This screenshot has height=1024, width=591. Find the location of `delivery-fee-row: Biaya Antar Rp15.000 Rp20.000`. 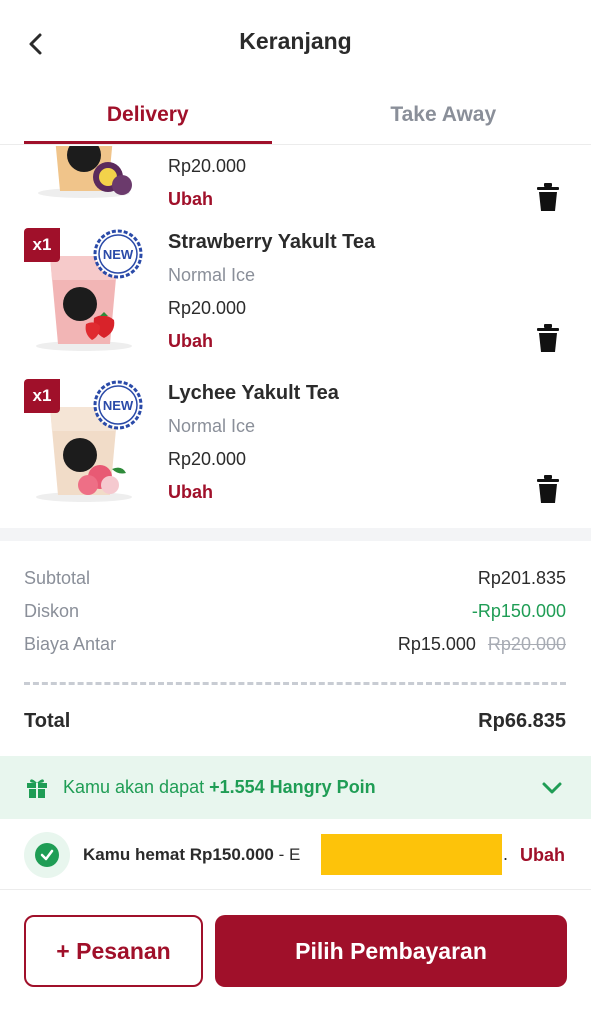

delivery-fee-row: Biaya Antar Rp15.000 Rp20.000 is located at coordinates (295, 646).